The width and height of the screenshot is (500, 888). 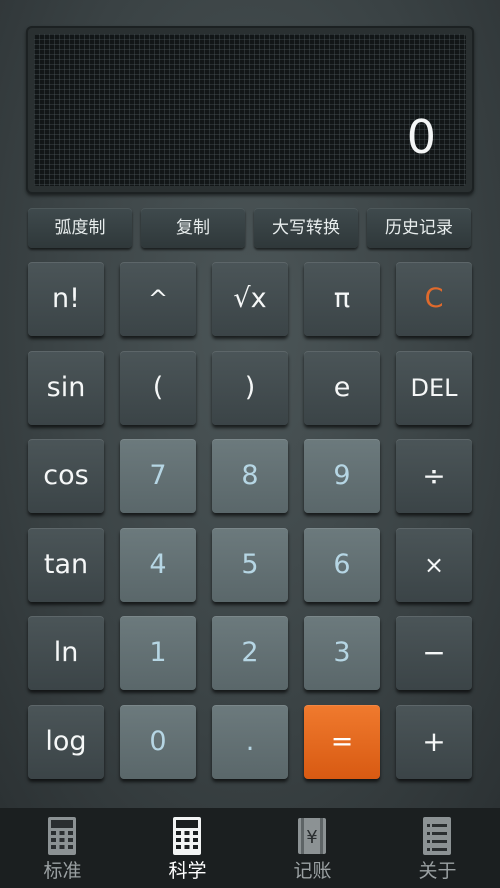 I want to click on display-value: 0, so click(x=421, y=137).